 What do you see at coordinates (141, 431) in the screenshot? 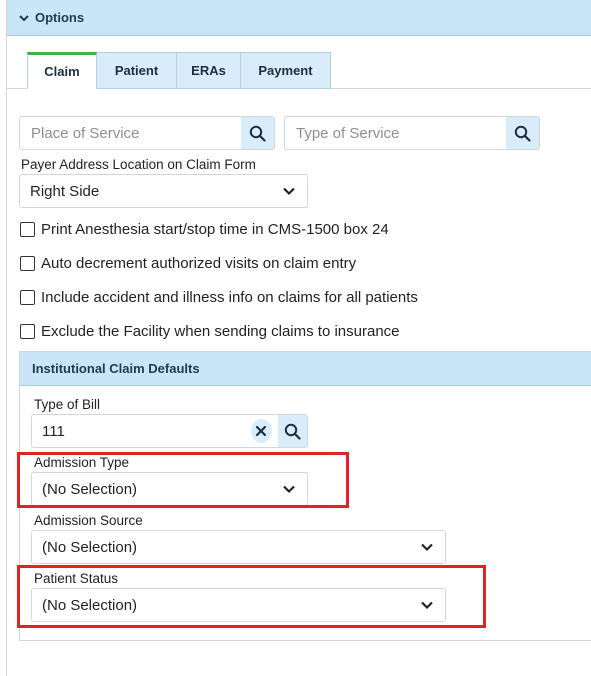
I see `type-of-bill-input` at bounding box center [141, 431].